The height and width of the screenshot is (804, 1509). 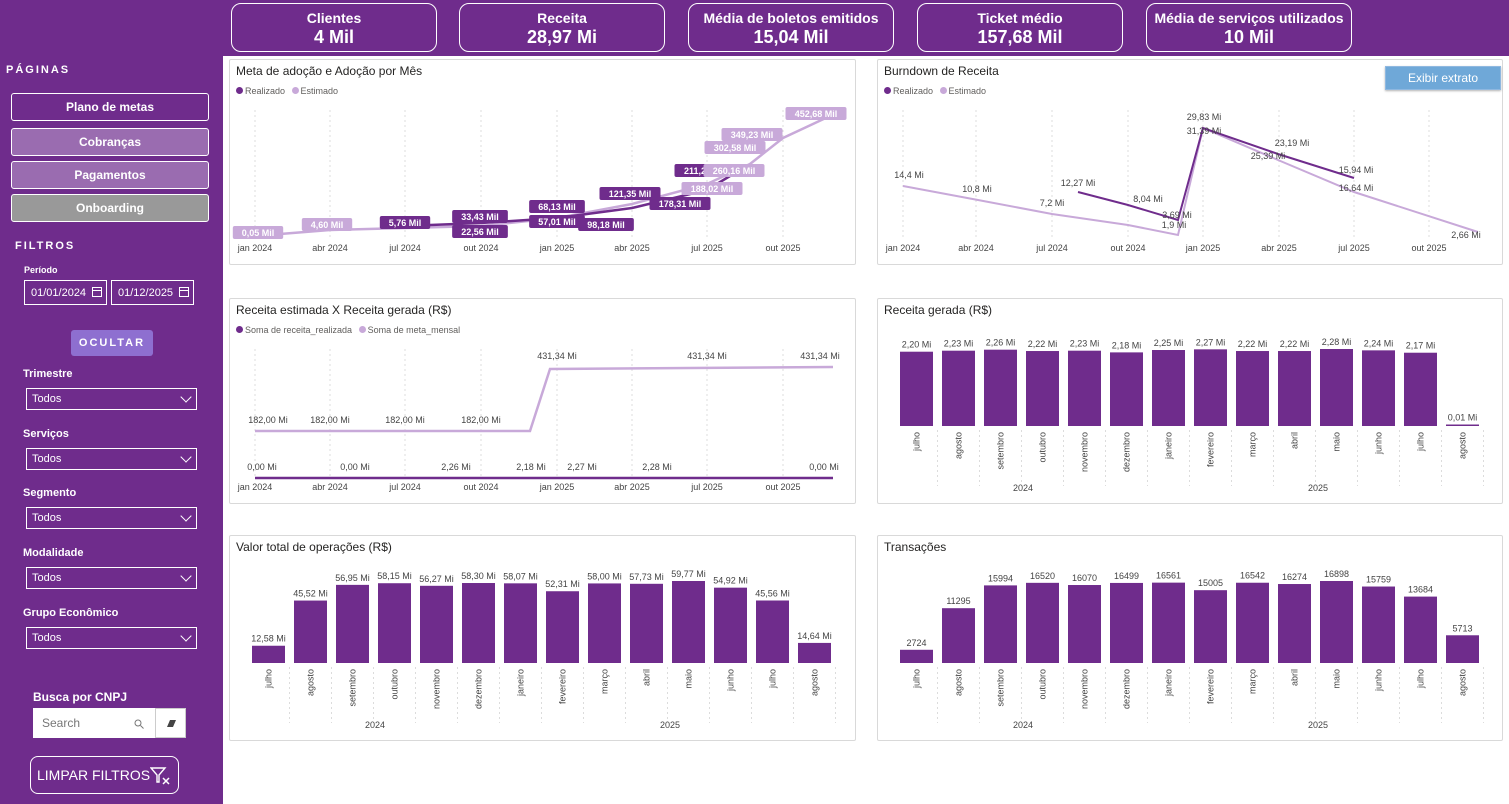 I want to click on data-label: 14,64 Mi, so click(x=814, y=636).